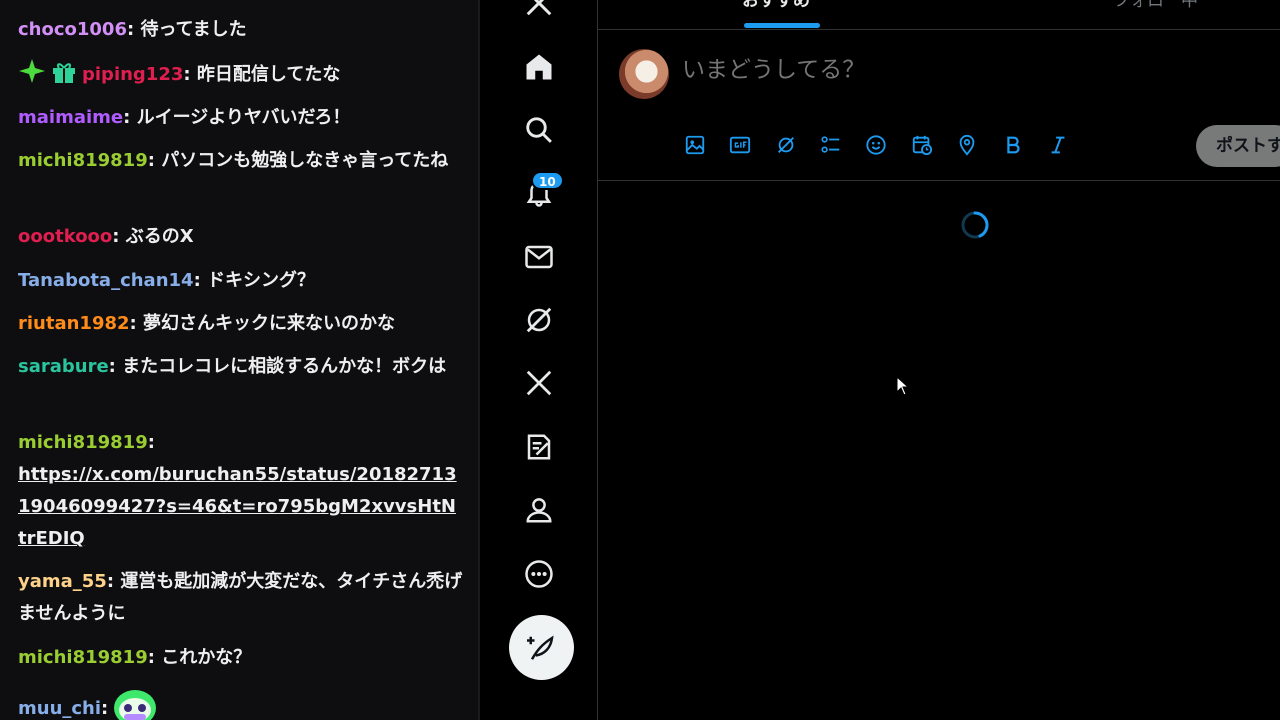 Image resolution: width=1280 pixels, height=720 pixels. Describe the element at coordinates (547, 180) in the screenshot. I see `notification-badge: 10` at that location.